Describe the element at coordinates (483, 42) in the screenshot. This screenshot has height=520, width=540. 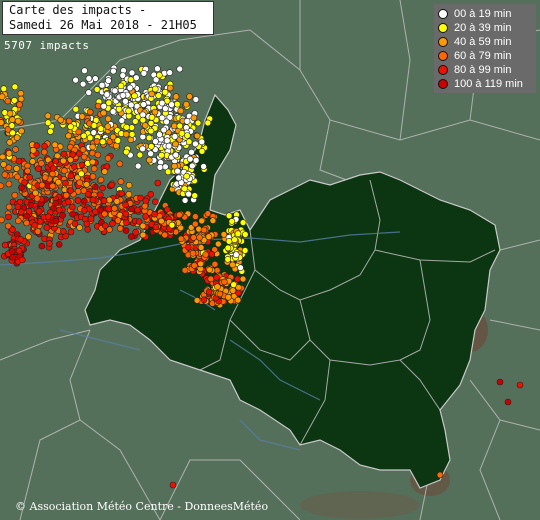
I see `legend-label: 40 à 59 min` at that location.